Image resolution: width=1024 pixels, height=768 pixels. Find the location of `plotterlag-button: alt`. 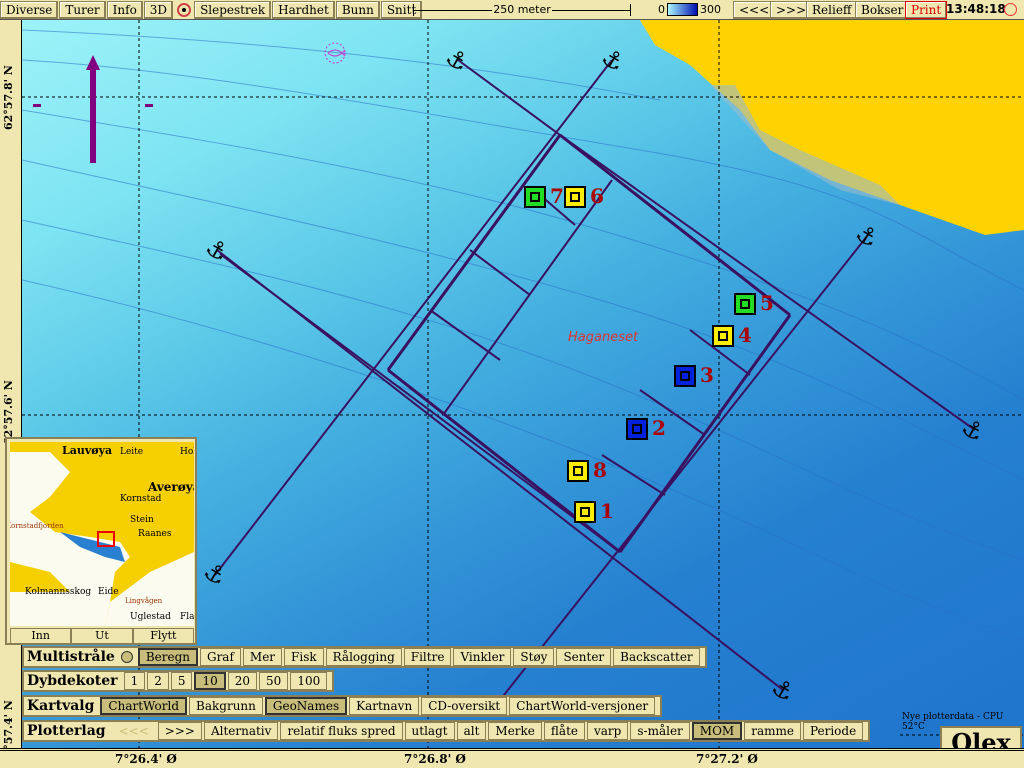

plotterlag-button: alt is located at coordinates (471, 731).